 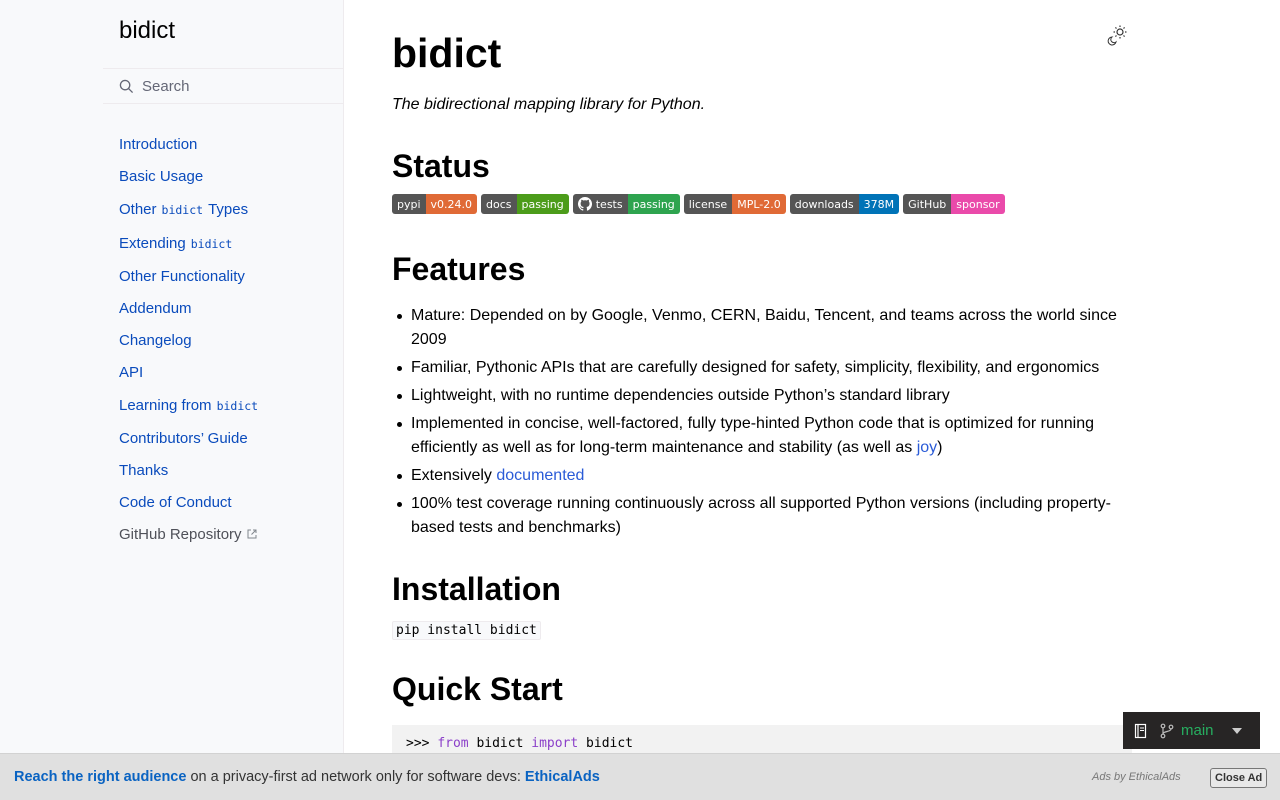 I want to click on sidebar-link: Changelog, so click(x=155, y=340).